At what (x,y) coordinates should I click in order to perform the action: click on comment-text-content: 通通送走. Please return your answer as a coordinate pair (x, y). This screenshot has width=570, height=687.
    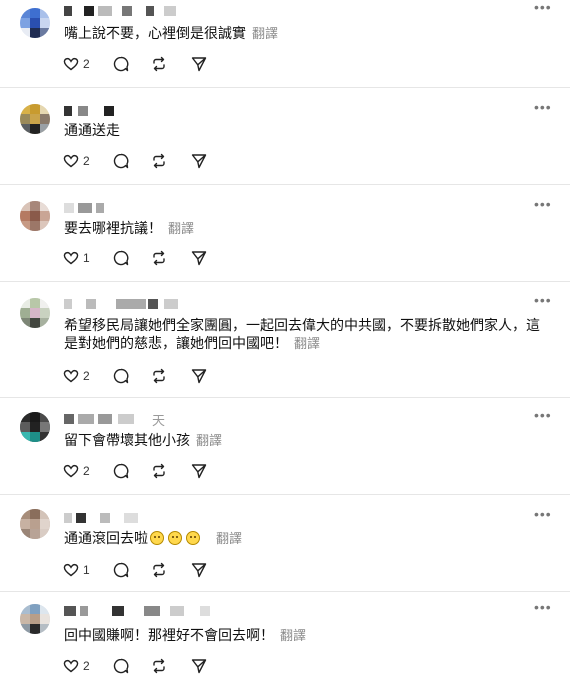
    Looking at the image, I should click on (92, 130).